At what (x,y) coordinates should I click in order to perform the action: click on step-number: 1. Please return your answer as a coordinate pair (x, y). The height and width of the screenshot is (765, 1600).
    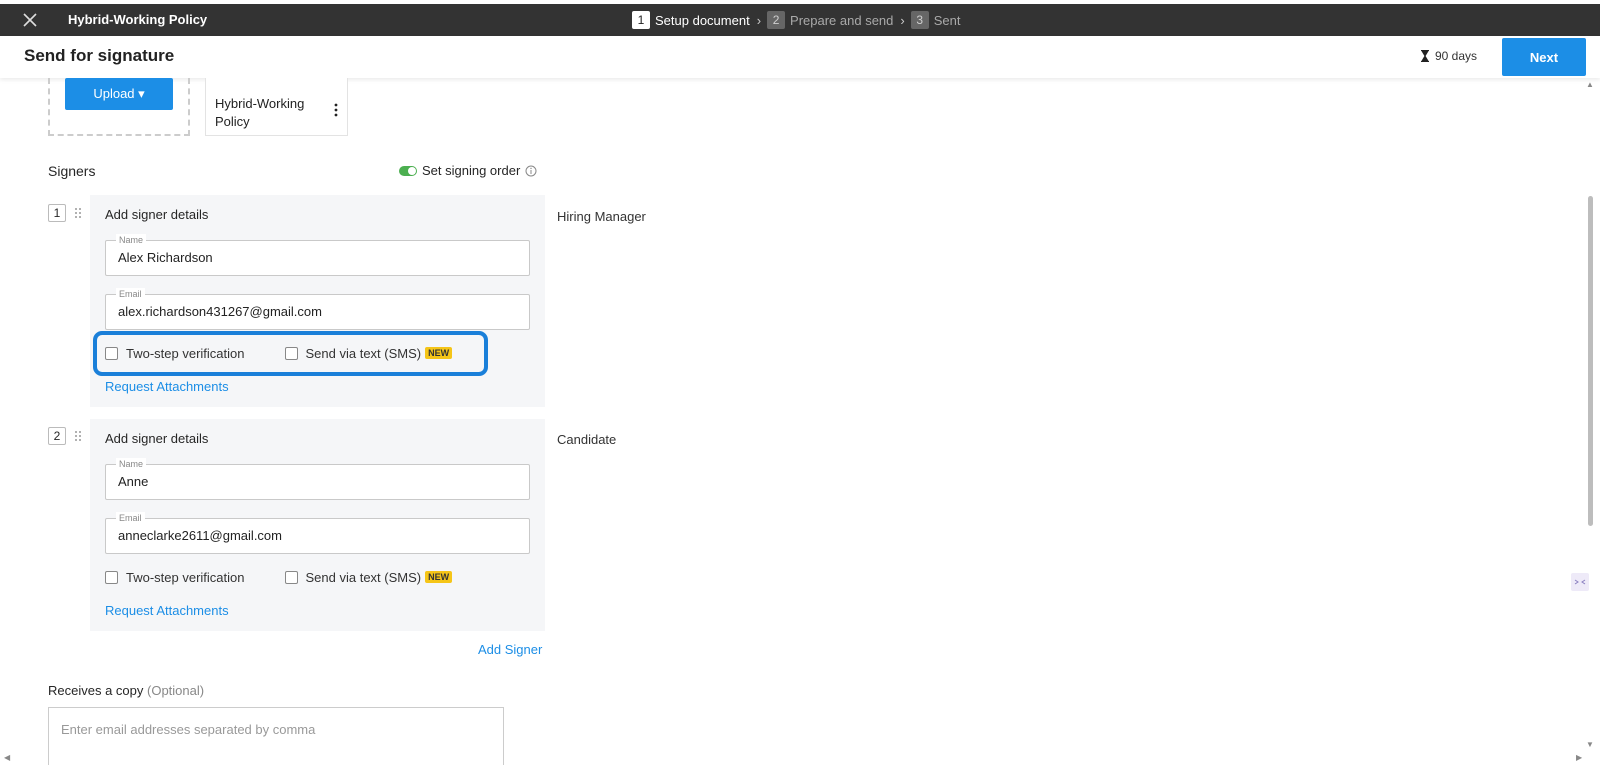
    Looking at the image, I should click on (641, 20).